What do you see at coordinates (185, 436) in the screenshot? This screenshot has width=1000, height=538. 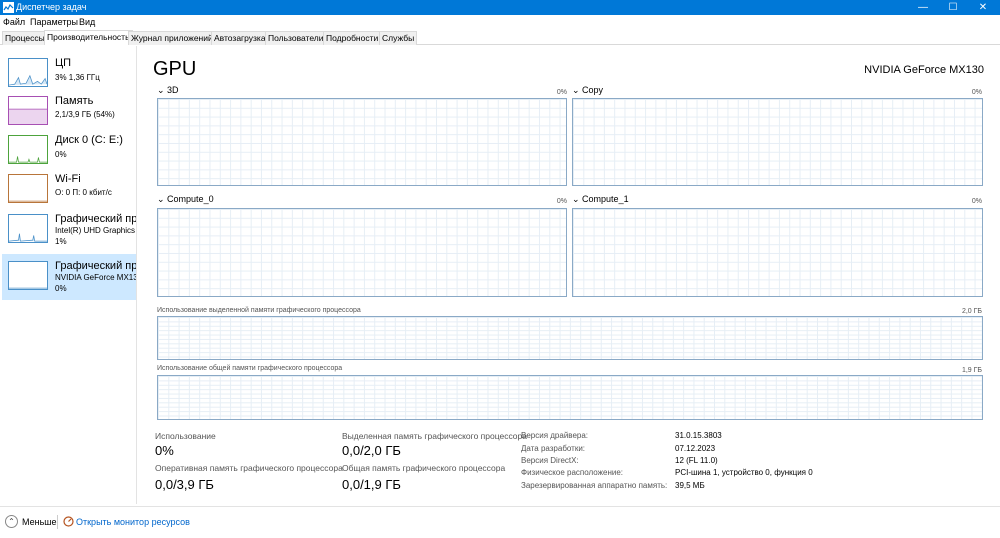 I see `usage-label: Использование` at bounding box center [185, 436].